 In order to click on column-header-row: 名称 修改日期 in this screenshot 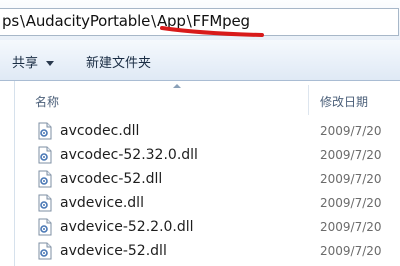, I will do `click(207, 98)`.